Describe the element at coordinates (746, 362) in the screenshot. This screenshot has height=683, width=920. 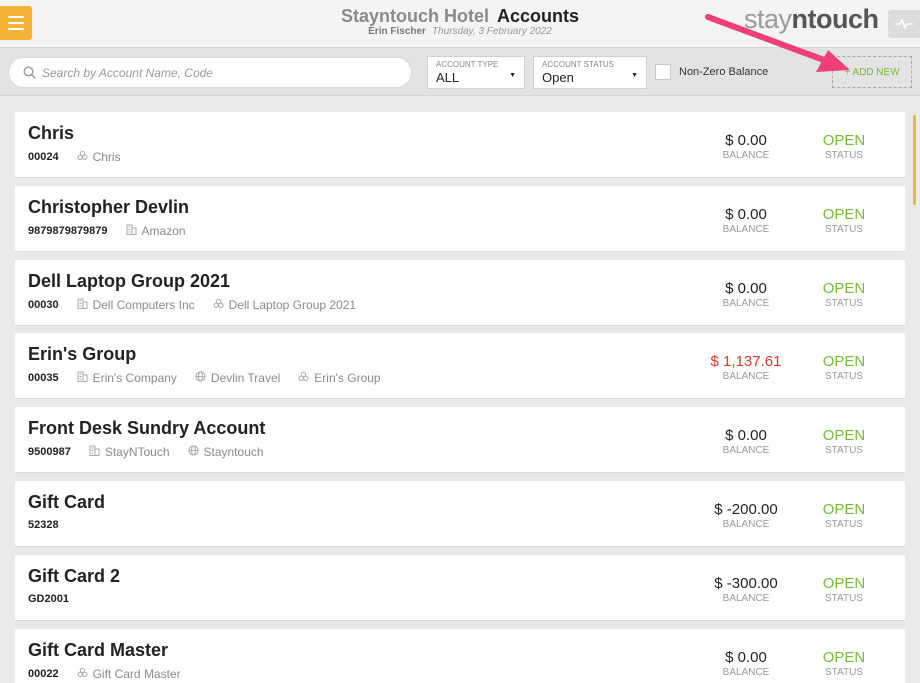
I see `balance-amount: $ 1,137.61` at that location.